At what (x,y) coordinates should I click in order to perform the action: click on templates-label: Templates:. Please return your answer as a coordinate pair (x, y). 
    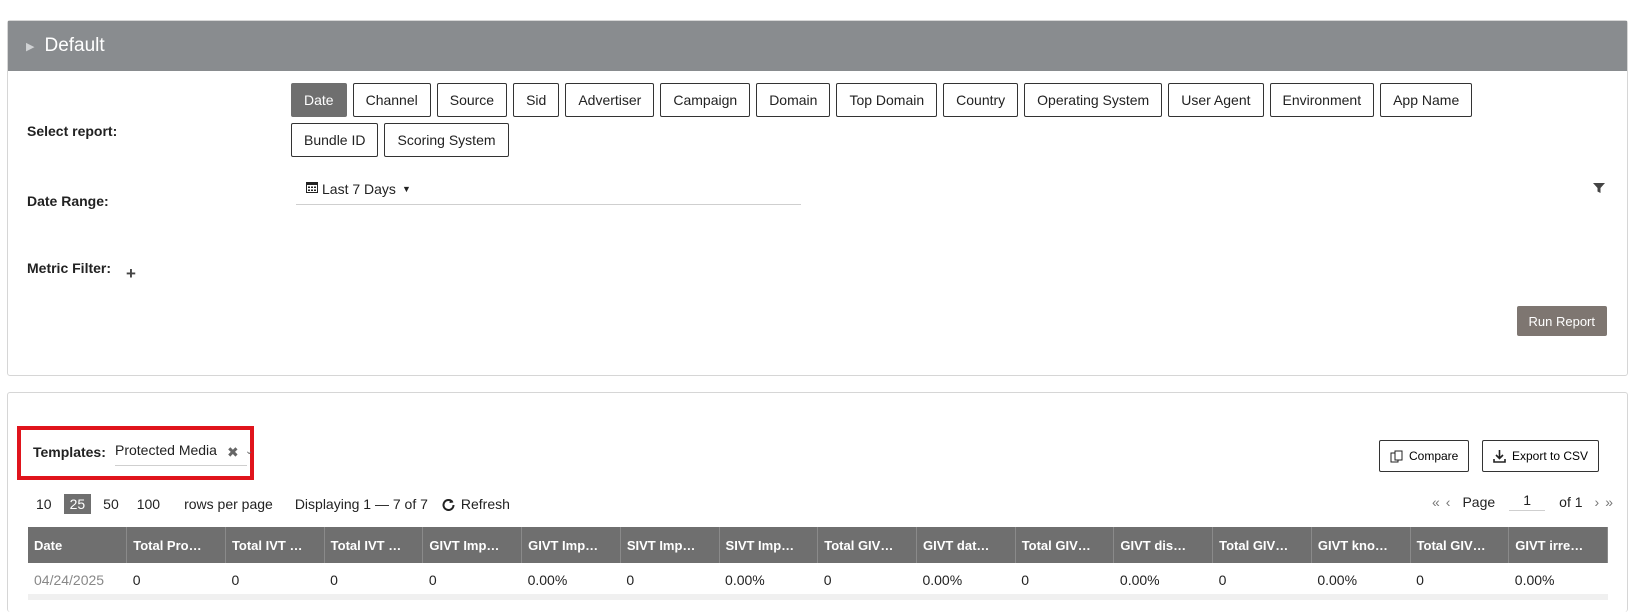
    Looking at the image, I should click on (69, 452).